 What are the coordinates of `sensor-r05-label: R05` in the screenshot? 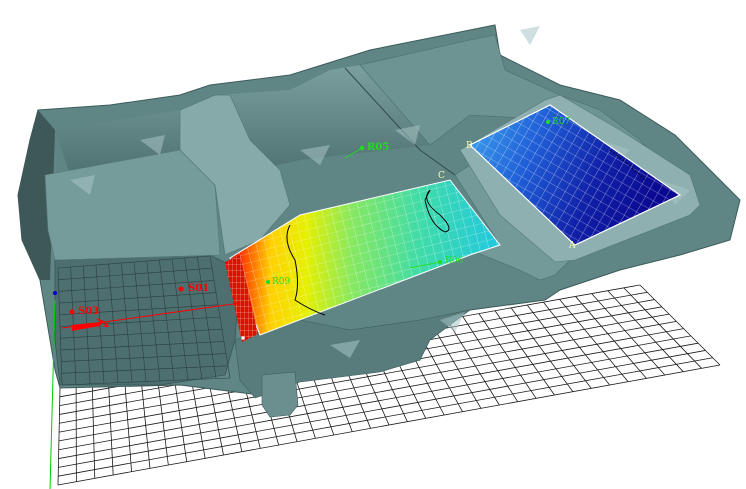 It's located at (378, 147).